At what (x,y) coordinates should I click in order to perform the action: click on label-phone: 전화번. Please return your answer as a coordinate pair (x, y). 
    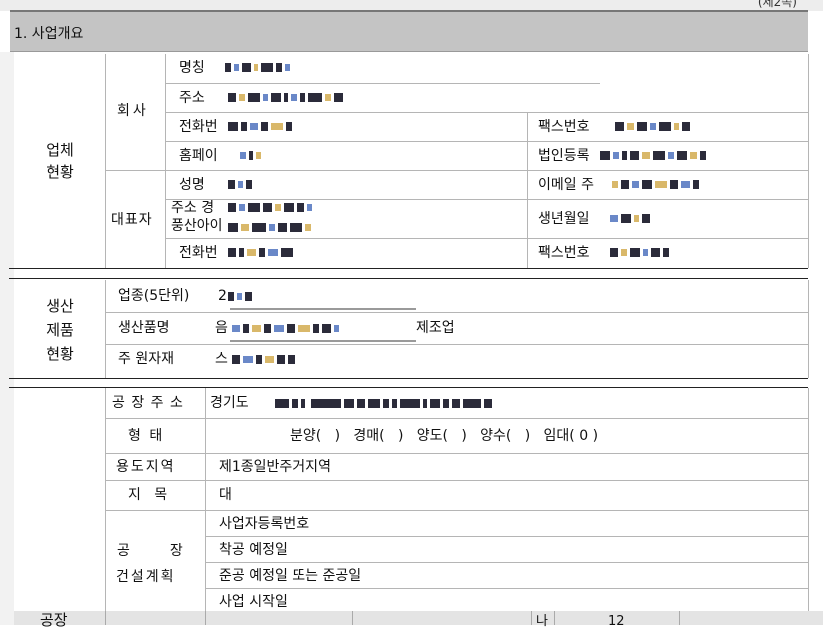
    Looking at the image, I should click on (198, 127).